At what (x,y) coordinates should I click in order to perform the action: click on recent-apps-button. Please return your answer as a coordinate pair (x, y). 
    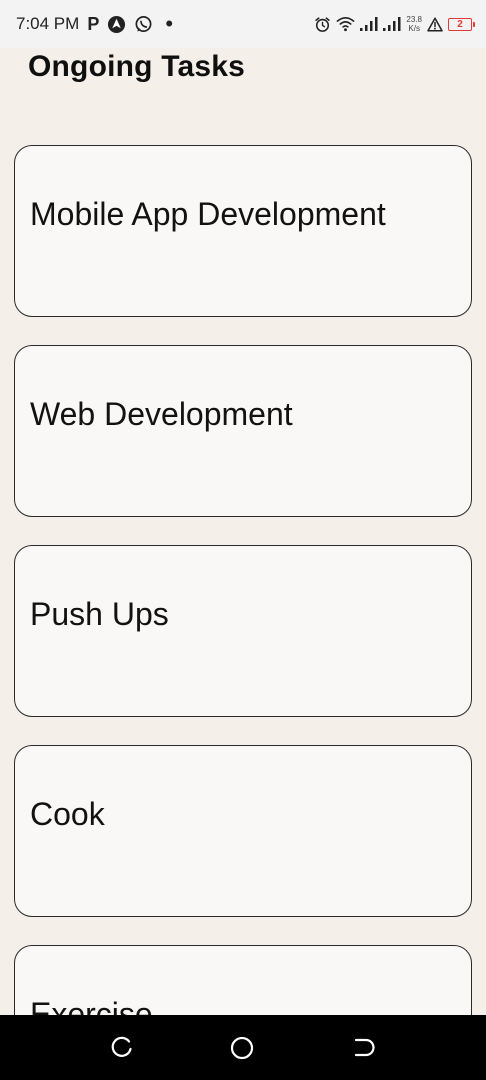
    Looking at the image, I should click on (122, 1048).